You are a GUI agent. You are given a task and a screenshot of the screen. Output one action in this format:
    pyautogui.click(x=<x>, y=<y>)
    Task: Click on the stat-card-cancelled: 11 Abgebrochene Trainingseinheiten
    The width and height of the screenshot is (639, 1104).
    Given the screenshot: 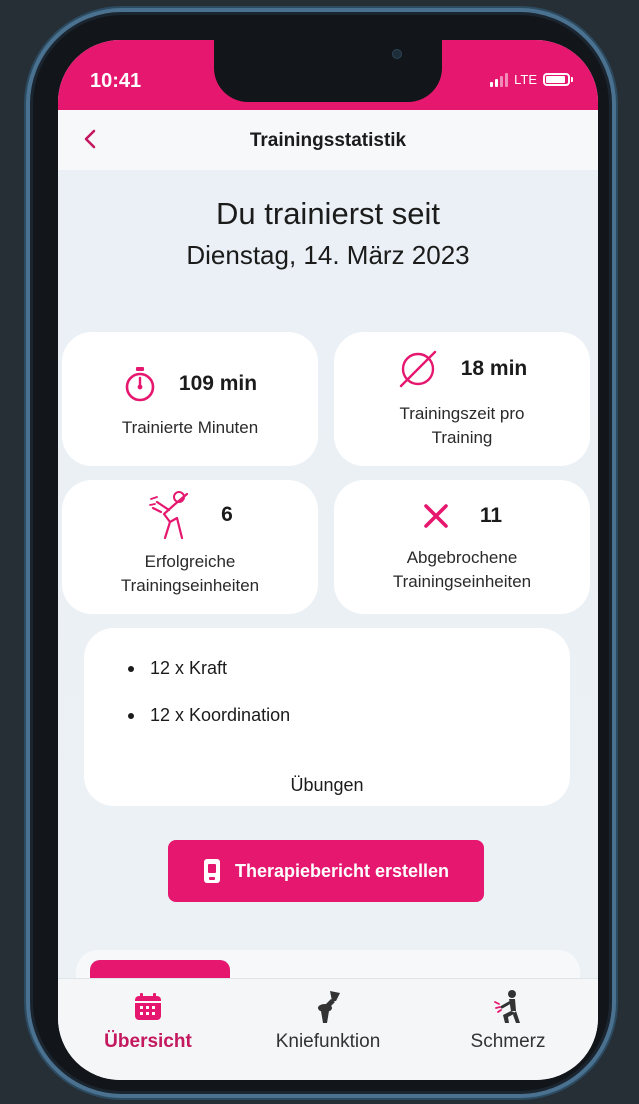 What is the action you would take?
    pyautogui.click(x=462, y=547)
    